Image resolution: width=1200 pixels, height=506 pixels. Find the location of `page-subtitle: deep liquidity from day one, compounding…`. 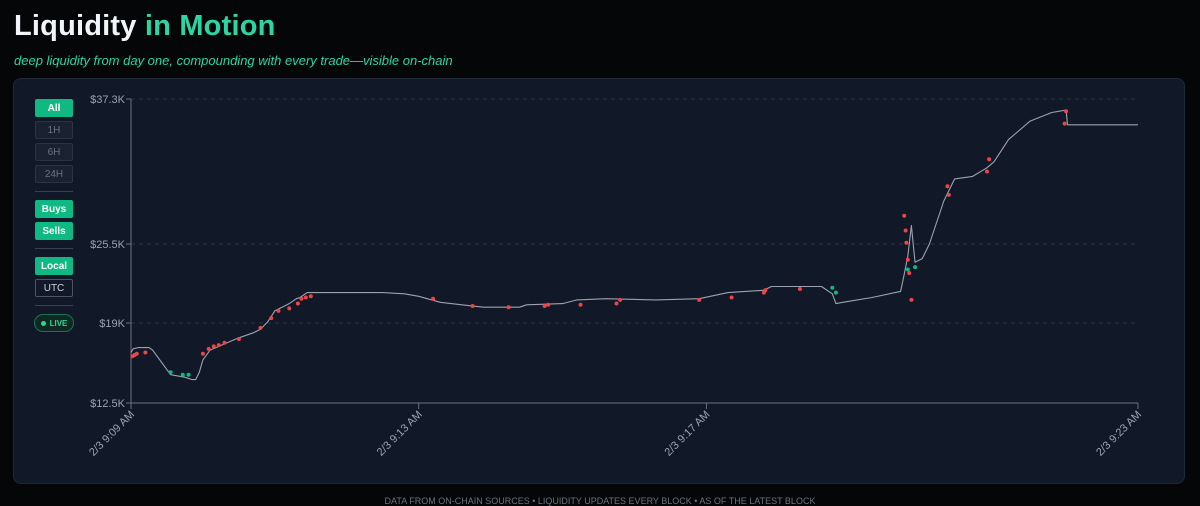

page-subtitle: deep liquidity from day one, compounding… is located at coordinates (233, 60).